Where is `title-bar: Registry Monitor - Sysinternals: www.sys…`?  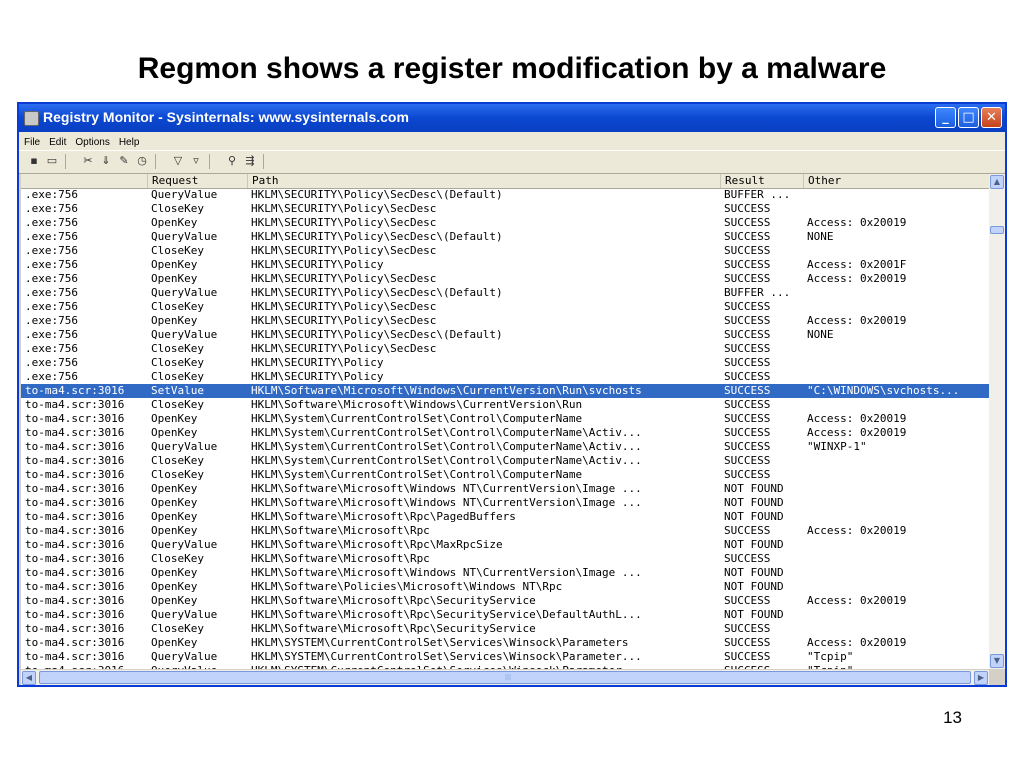 title-bar: Registry Monitor - Sysinternals: www.sys… is located at coordinates (512, 118).